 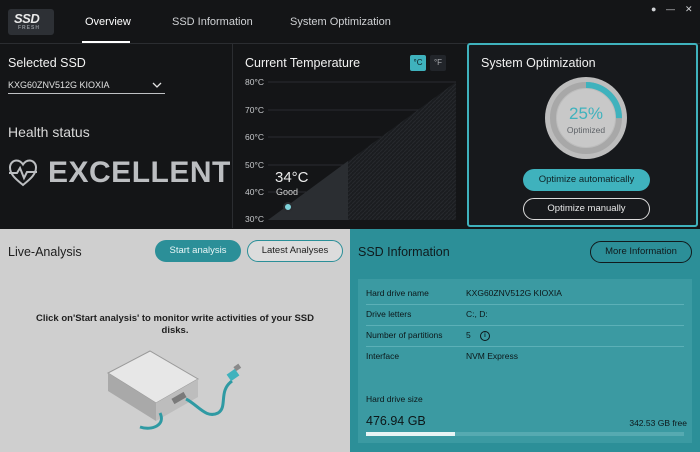 I want to click on hard-drive-free-space: 342.53 GB free, so click(x=658, y=423).